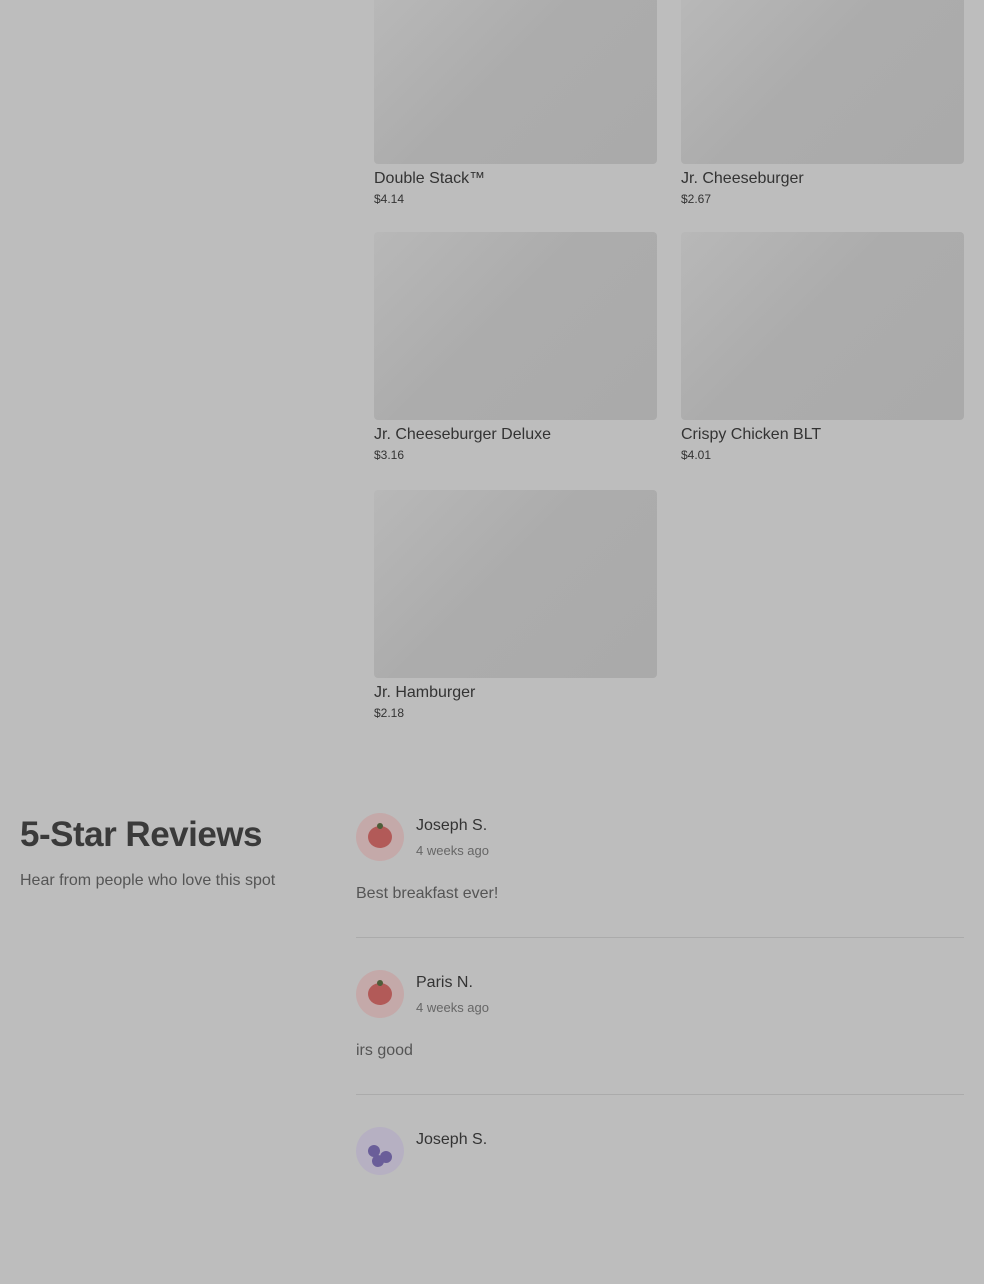 Image resolution: width=984 pixels, height=1284 pixels. What do you see at coordinates (751, 434) in the screenshot?
I see `menu-item-name: Crispy Chicken BLT` at bounding box center [751, 434].